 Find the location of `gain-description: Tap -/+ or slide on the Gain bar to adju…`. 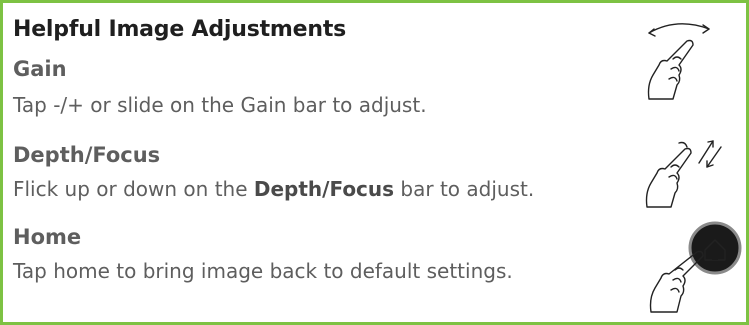

gain-description: Tap -/+ or slide on the Gain bar to adju… is located at coordinates (220, 105).